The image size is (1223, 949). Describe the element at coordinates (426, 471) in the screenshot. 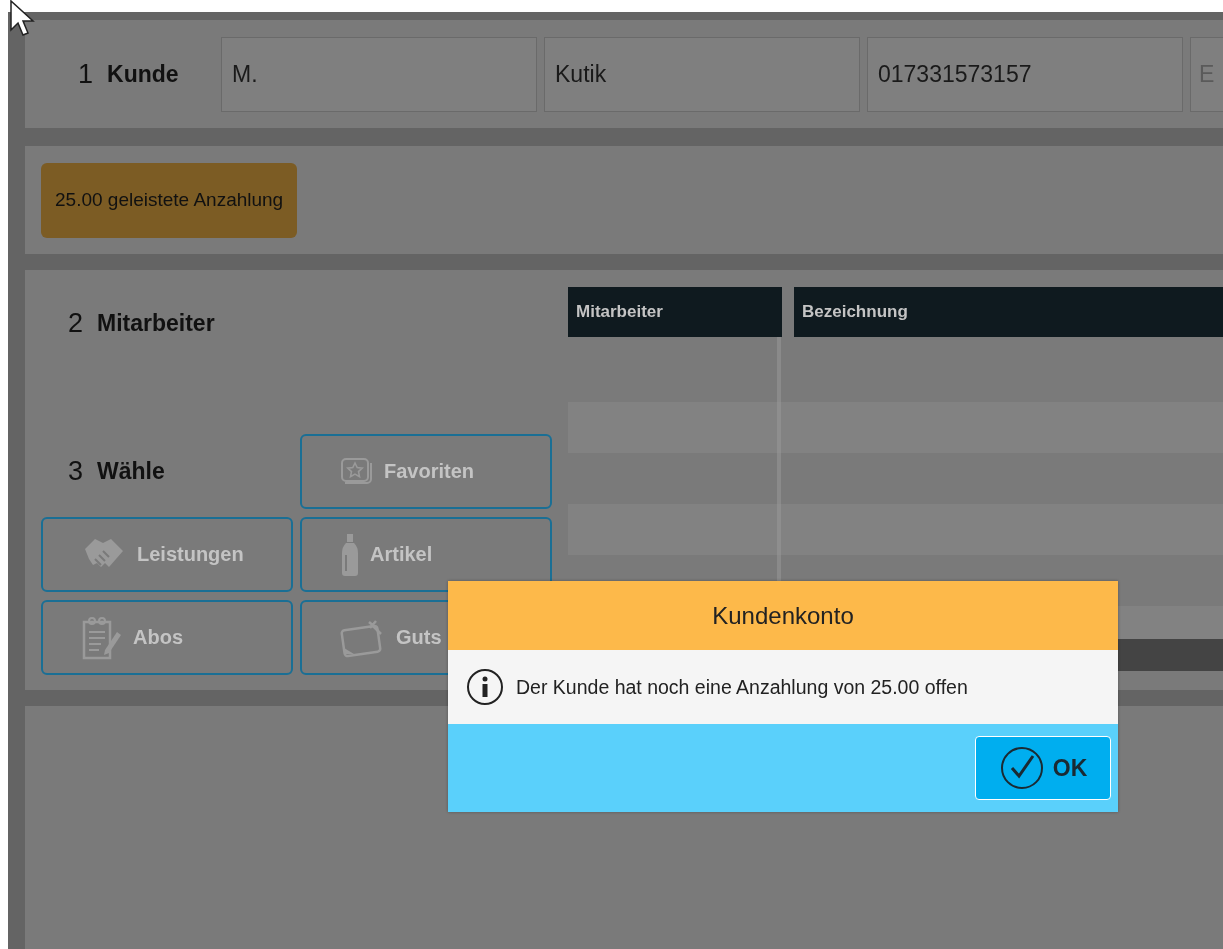

I see `choice-button: Favoriten` at that location.